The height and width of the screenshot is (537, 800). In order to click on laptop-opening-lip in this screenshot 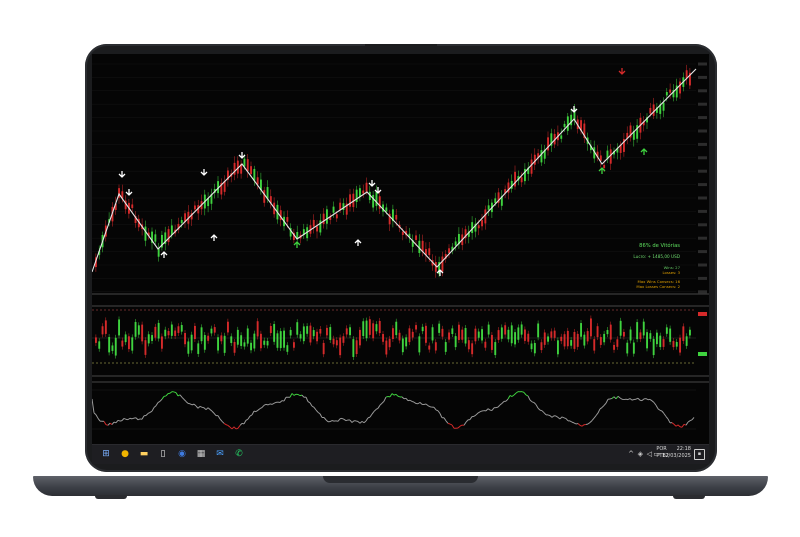, I will do `click(400, 479)`.